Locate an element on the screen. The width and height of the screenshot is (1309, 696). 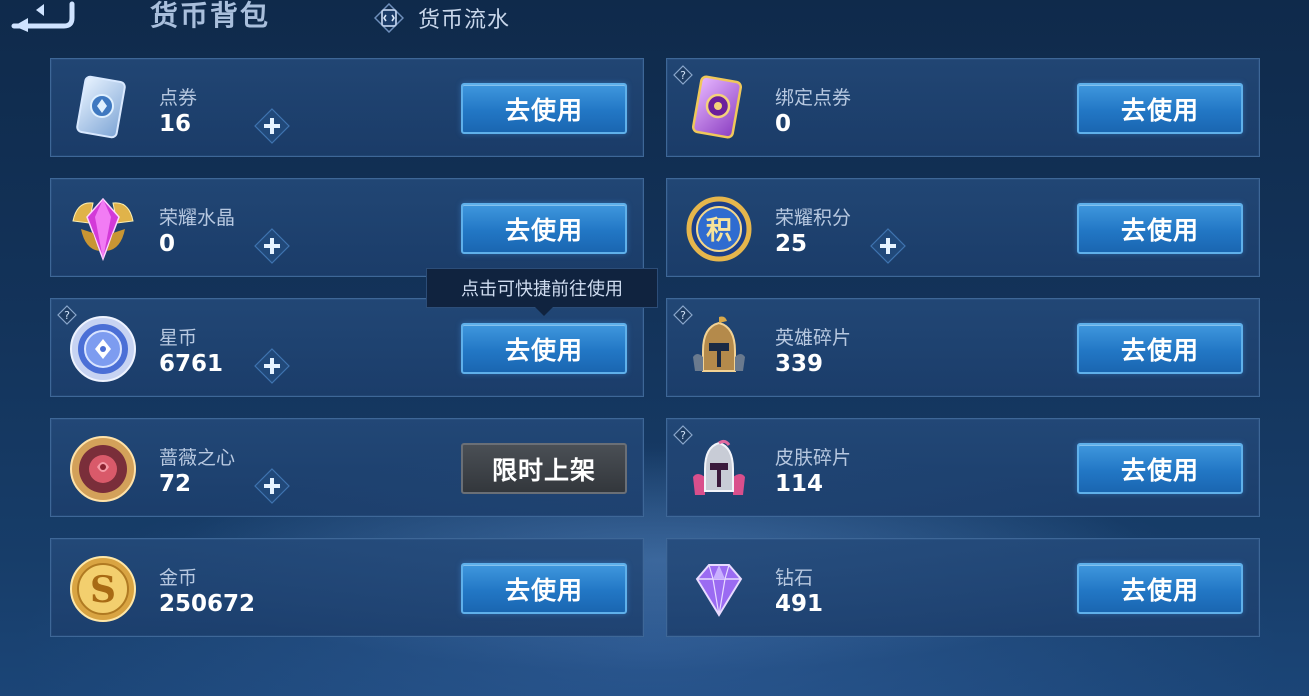
currency-name: 蔷薇之心 is located at coordinates (197, 458).